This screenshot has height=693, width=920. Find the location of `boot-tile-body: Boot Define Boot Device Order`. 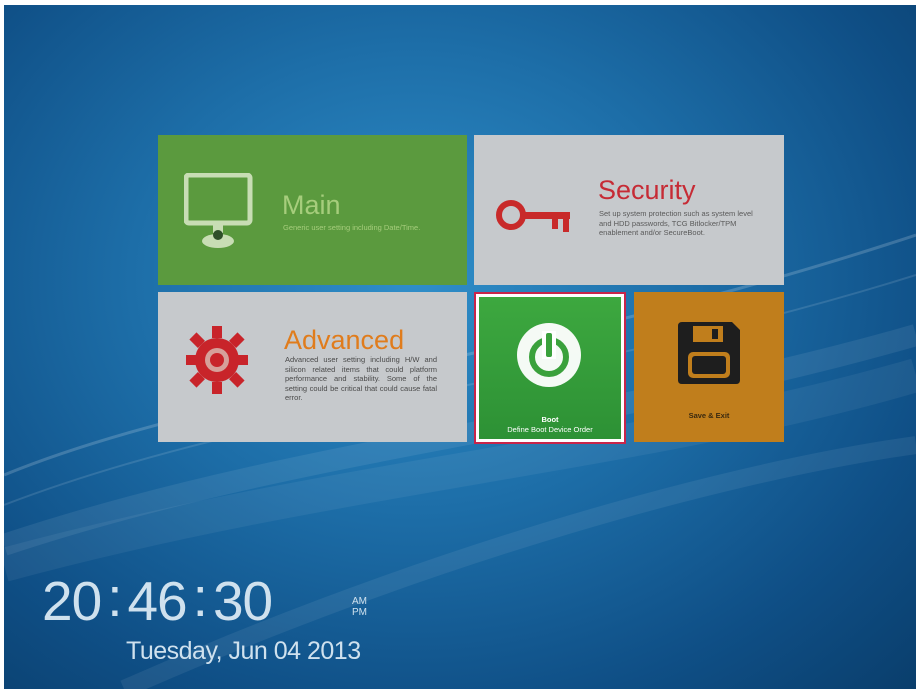

boot-tile-body: Boot Define Boot Device Order is located at coordinates (550, 368).